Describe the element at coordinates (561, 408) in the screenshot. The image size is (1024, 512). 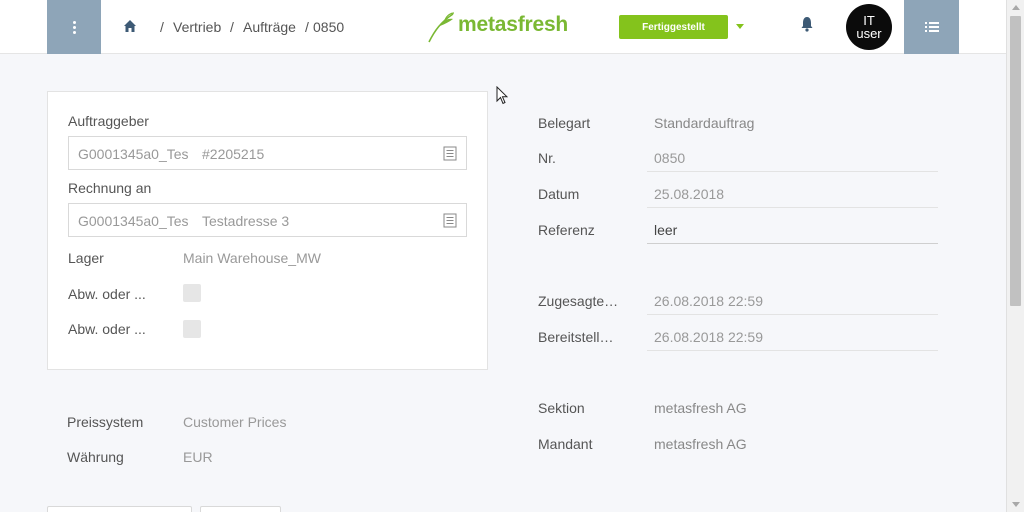
I see `sektion-label: Sektion` at that location.